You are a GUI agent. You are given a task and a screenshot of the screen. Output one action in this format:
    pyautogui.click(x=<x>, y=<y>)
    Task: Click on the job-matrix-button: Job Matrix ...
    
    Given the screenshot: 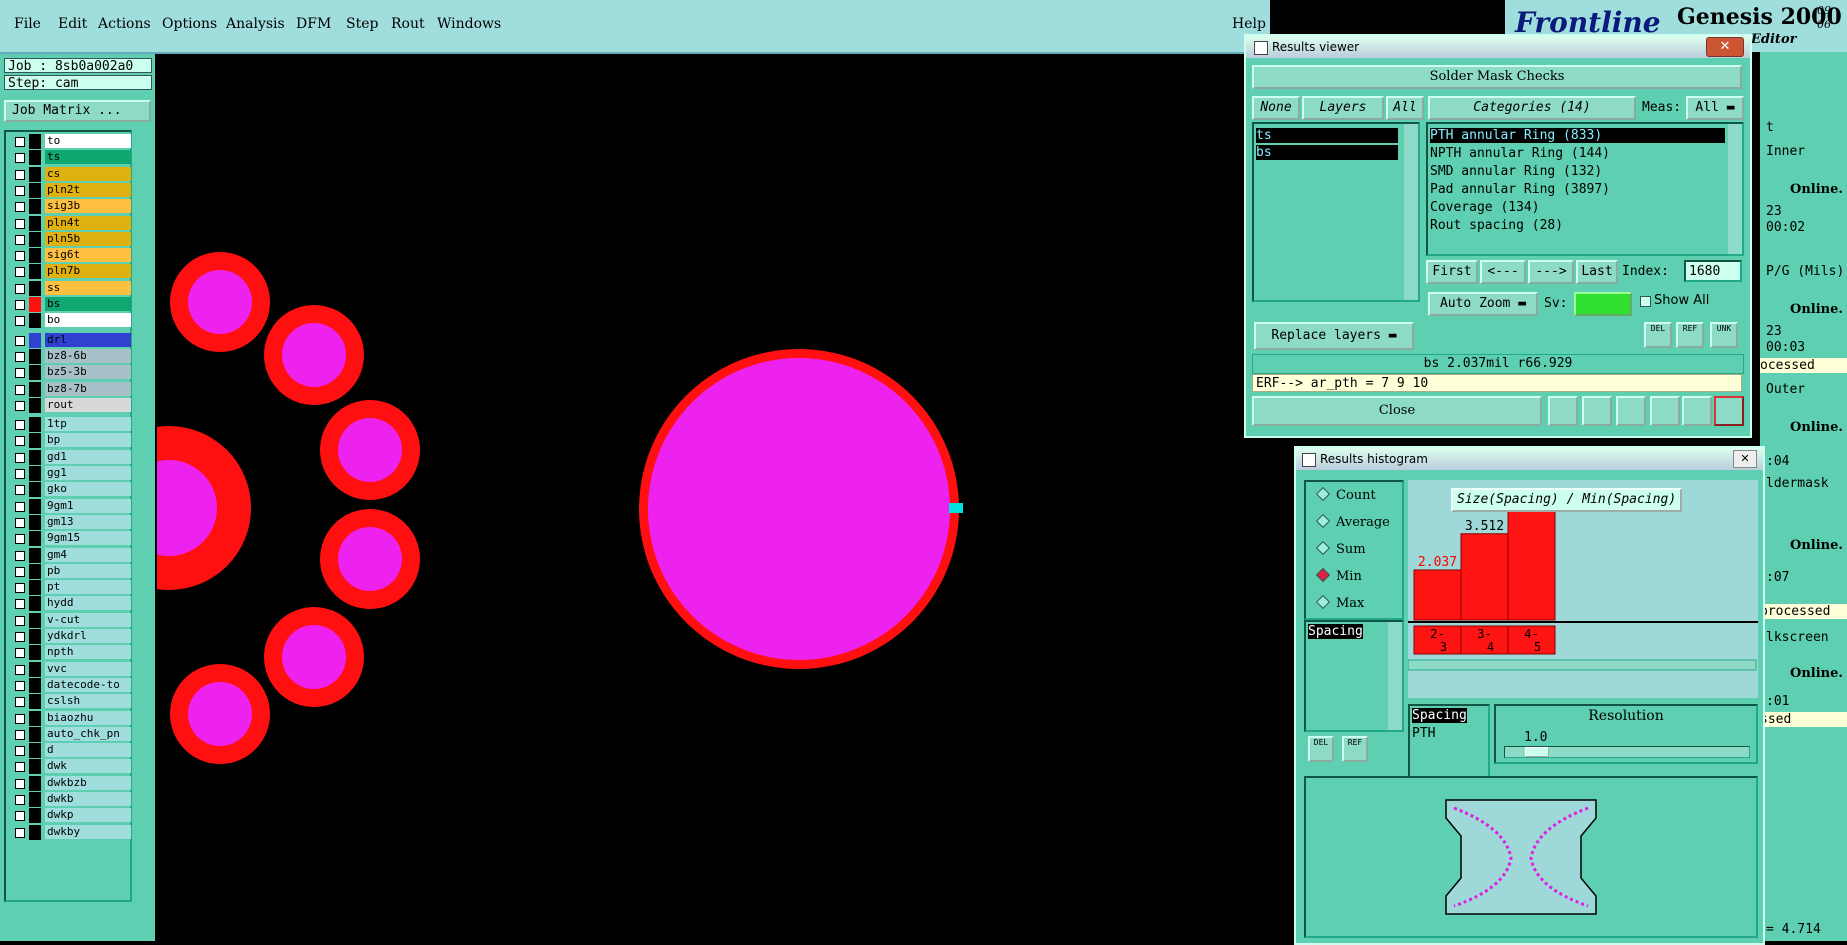 What is the action you would take?
    pyautogui.click(x=77, y=111)
    